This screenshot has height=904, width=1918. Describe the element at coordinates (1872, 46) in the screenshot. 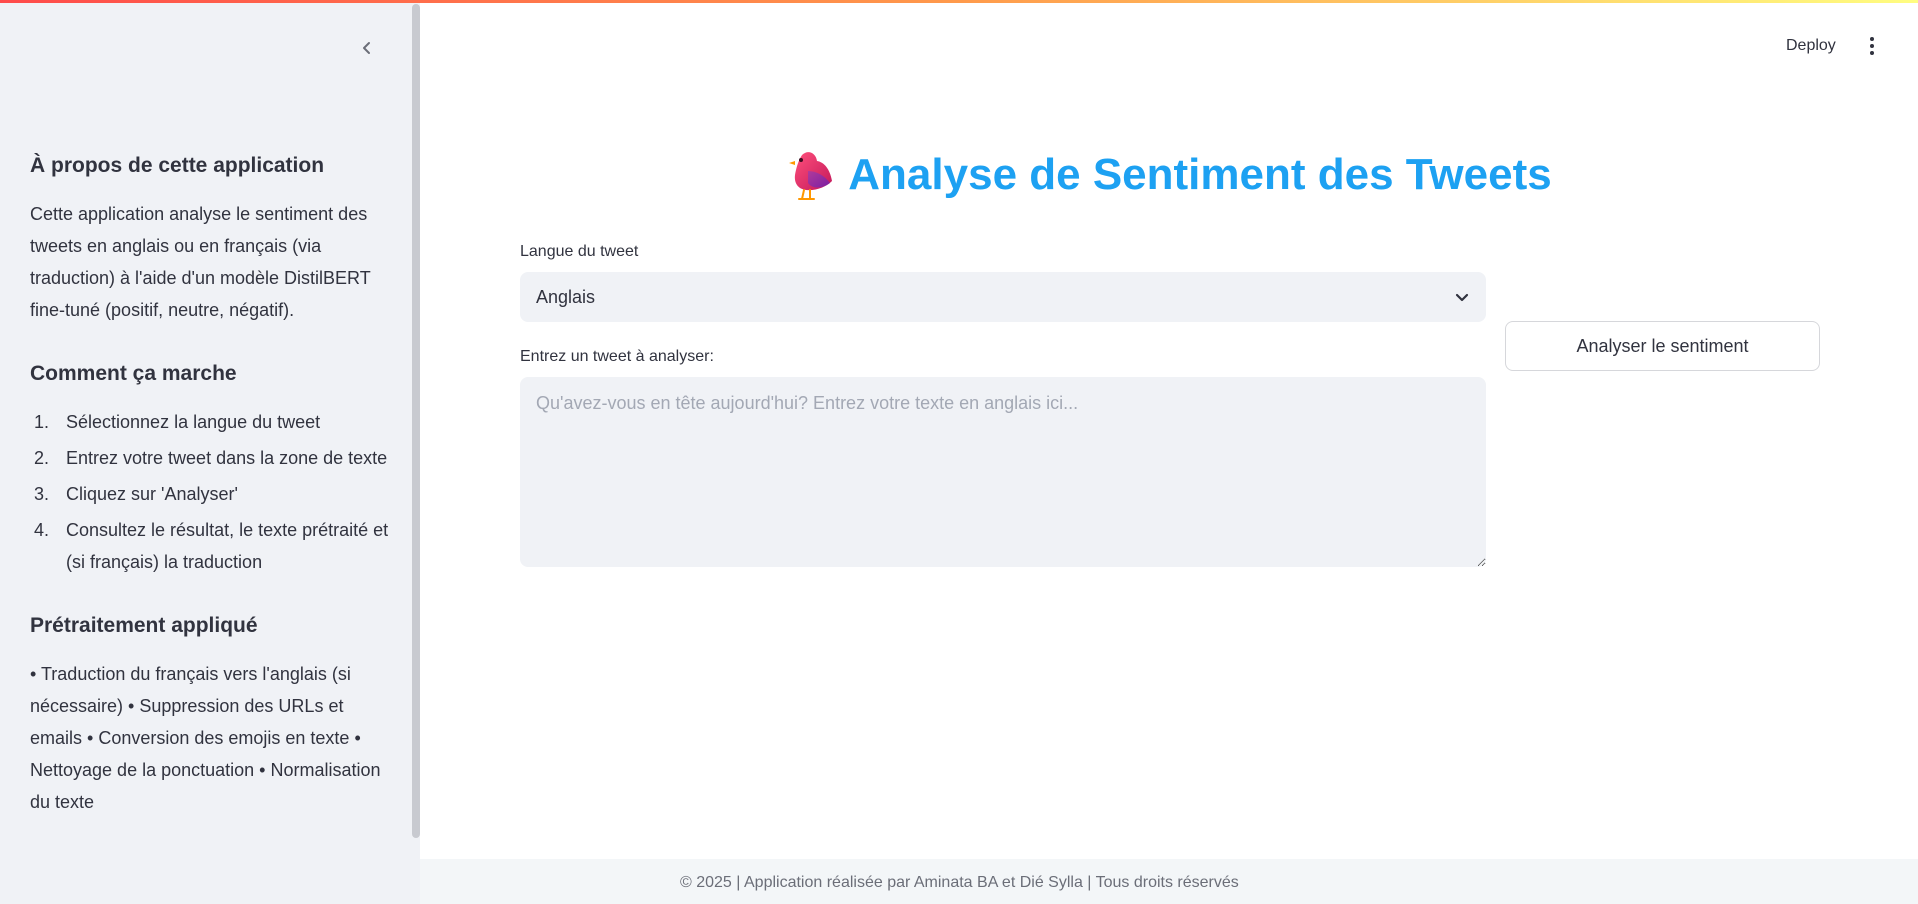

I see `main-menu-button` at that location.